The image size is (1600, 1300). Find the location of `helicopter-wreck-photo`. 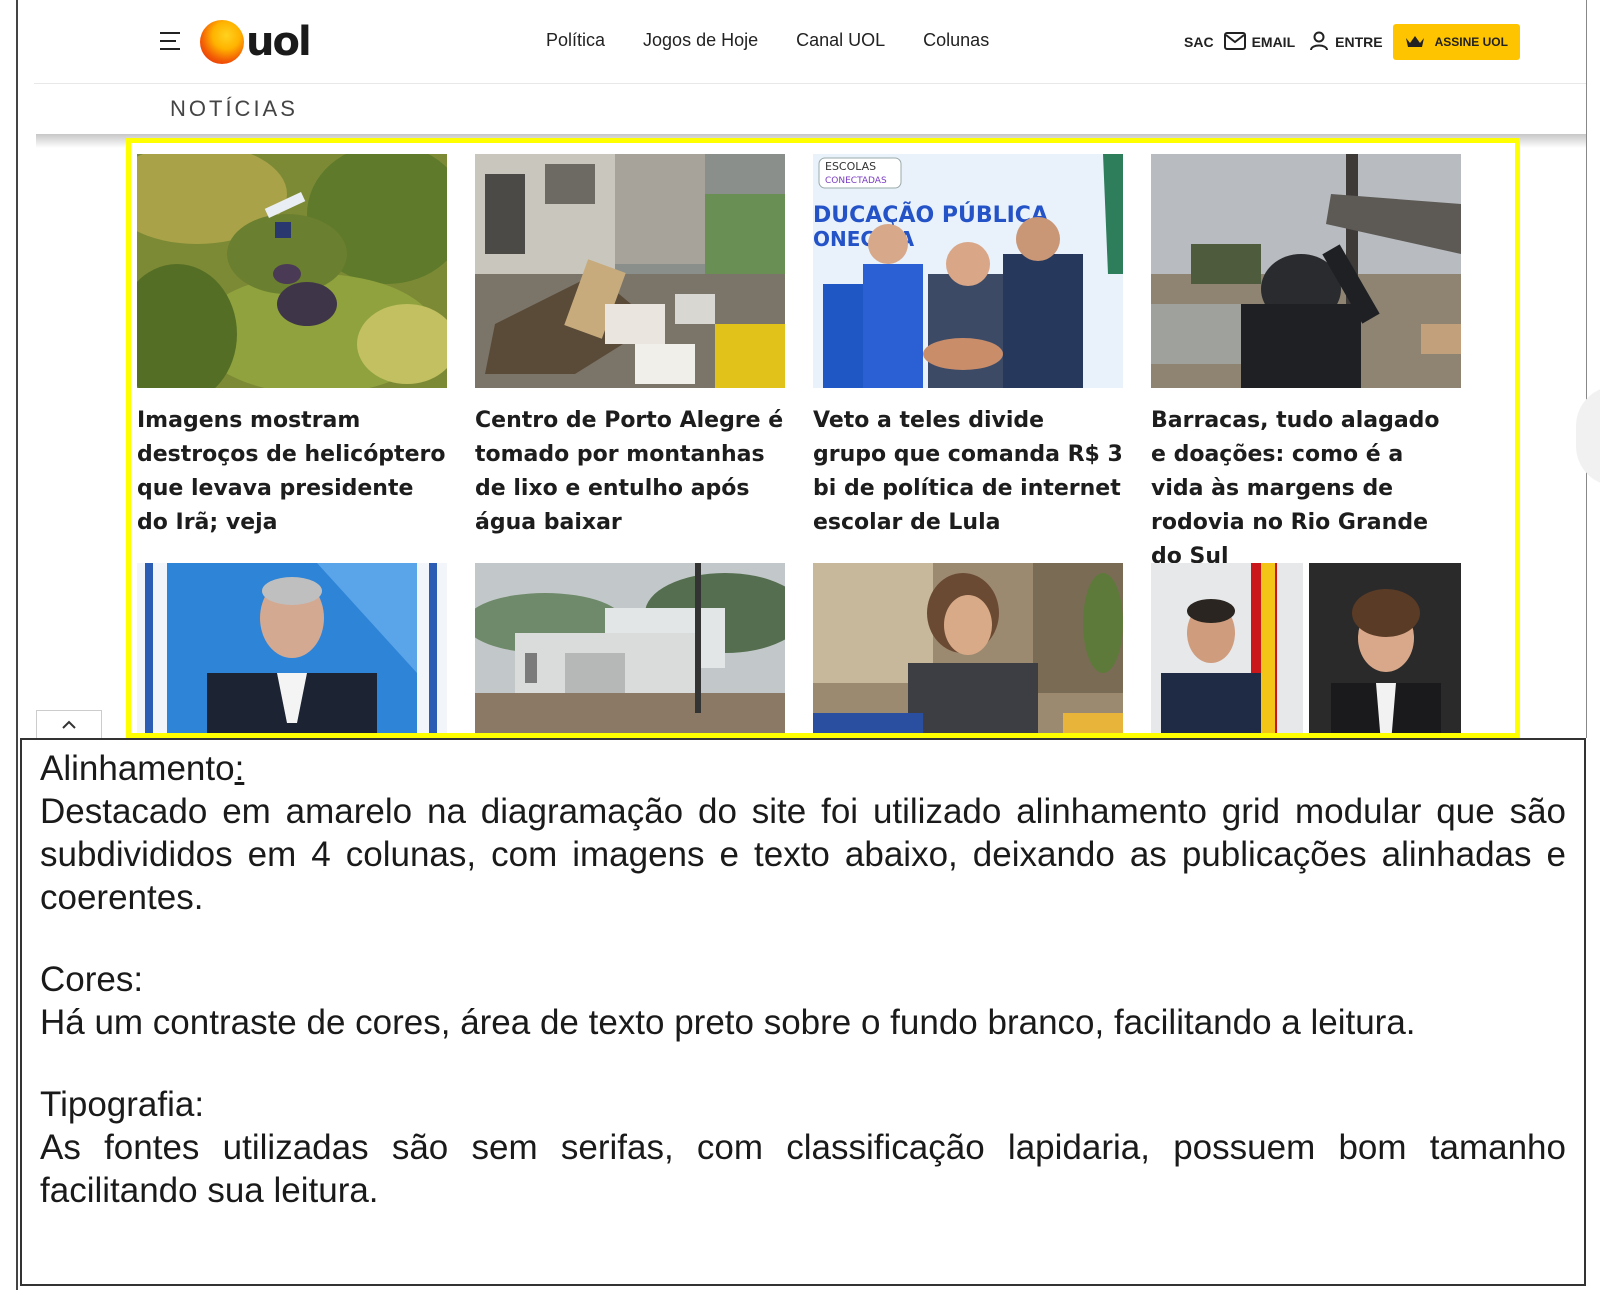

helicopter-wreck-photo is located at coordinates (292, 271).